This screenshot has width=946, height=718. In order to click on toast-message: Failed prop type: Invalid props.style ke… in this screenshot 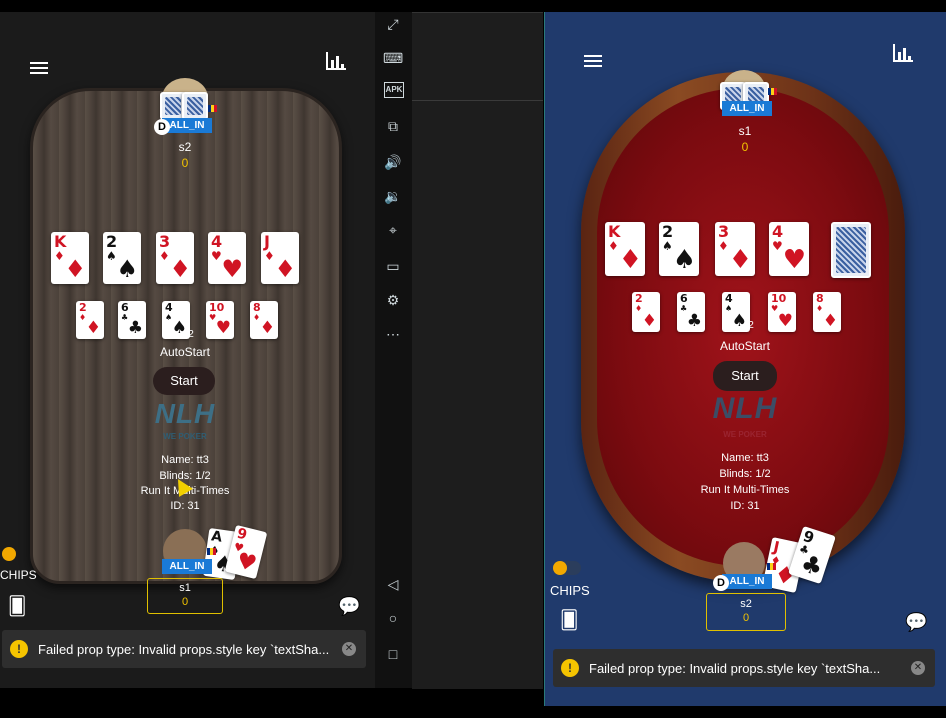, I will do `click(184, 649)`.